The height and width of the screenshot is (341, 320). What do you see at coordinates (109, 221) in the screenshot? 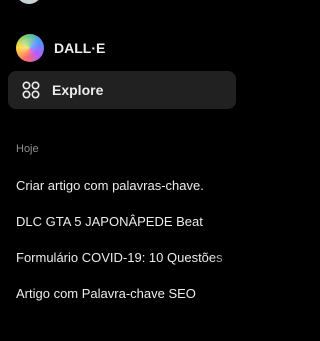
I see `chat-title: DLC GTA 5 JAPONÂPEDE Beat` at bounding box center [109, 221].